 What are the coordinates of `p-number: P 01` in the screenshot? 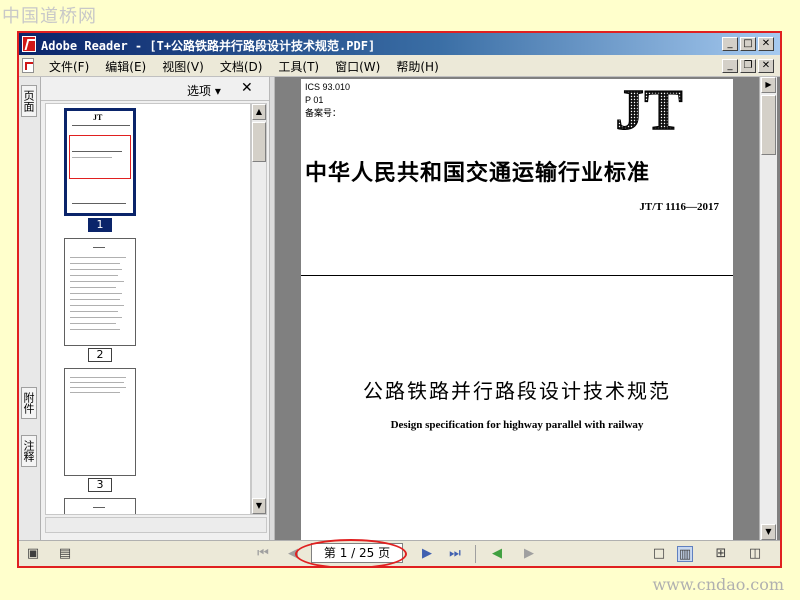 It's located at (314, 100).